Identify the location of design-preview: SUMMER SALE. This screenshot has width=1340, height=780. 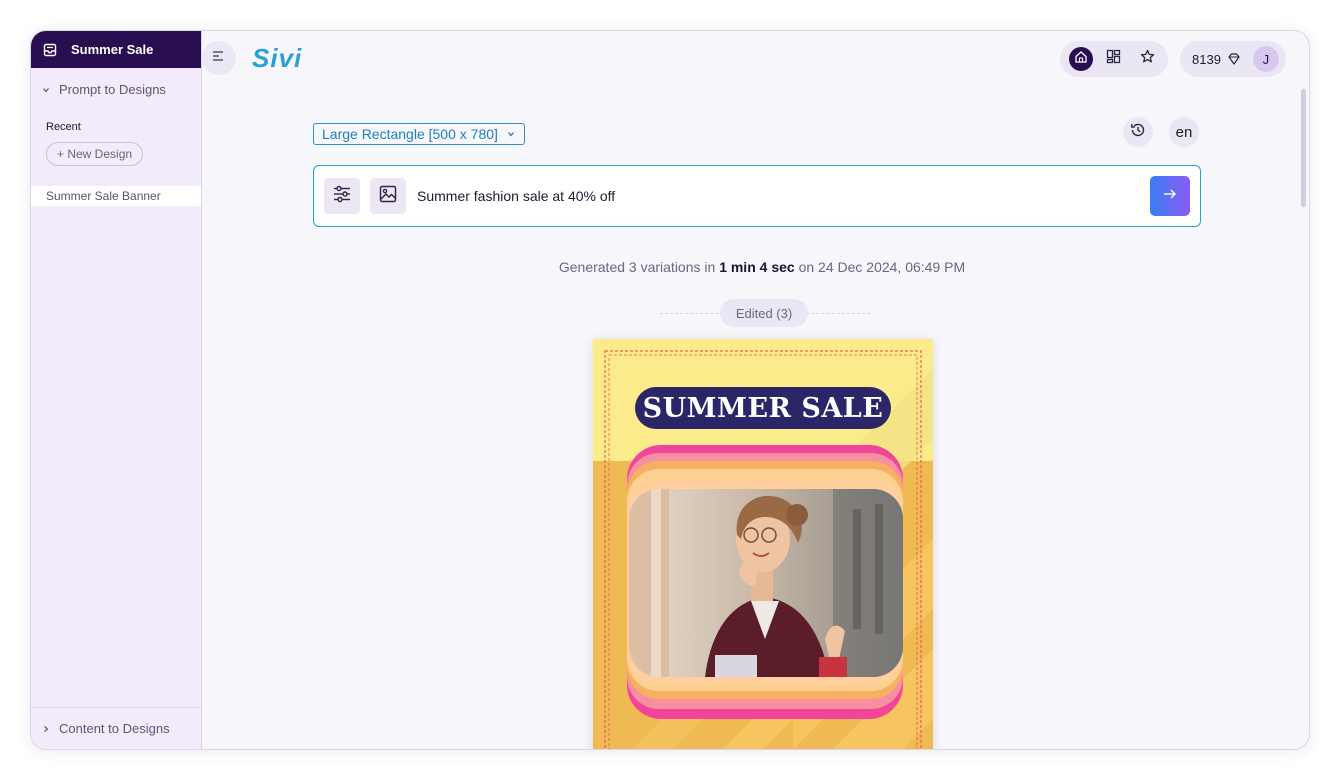
(763, 544).